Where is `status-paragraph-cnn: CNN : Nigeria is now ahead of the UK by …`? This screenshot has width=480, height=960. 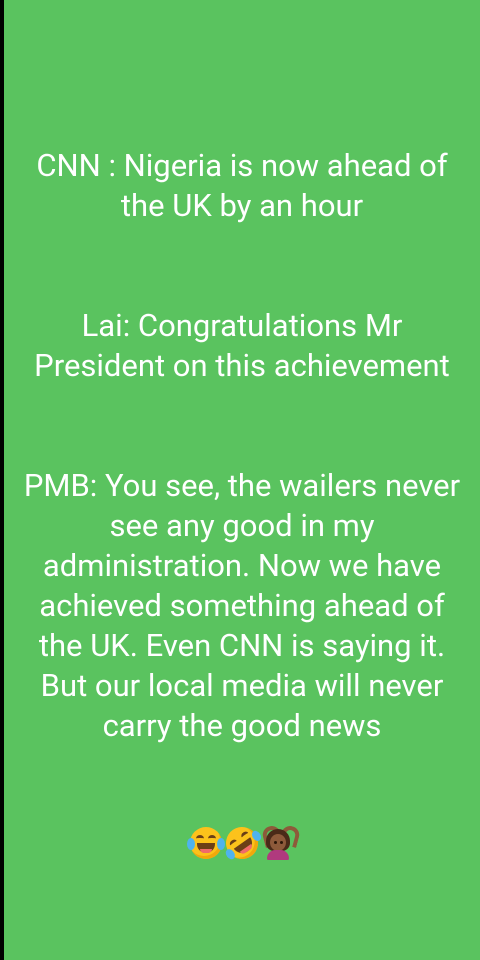 status-paragraph-cnn: CNN : Nigeria is now ahead of the UK by … is located at coordinates (242, 185).